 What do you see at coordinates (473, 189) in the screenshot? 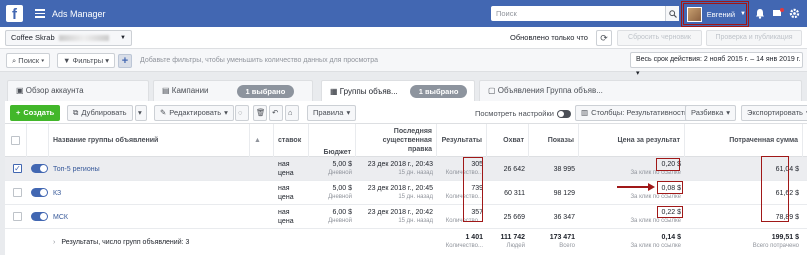
I see `results-highlight-box` at bounding box center [473, 189].